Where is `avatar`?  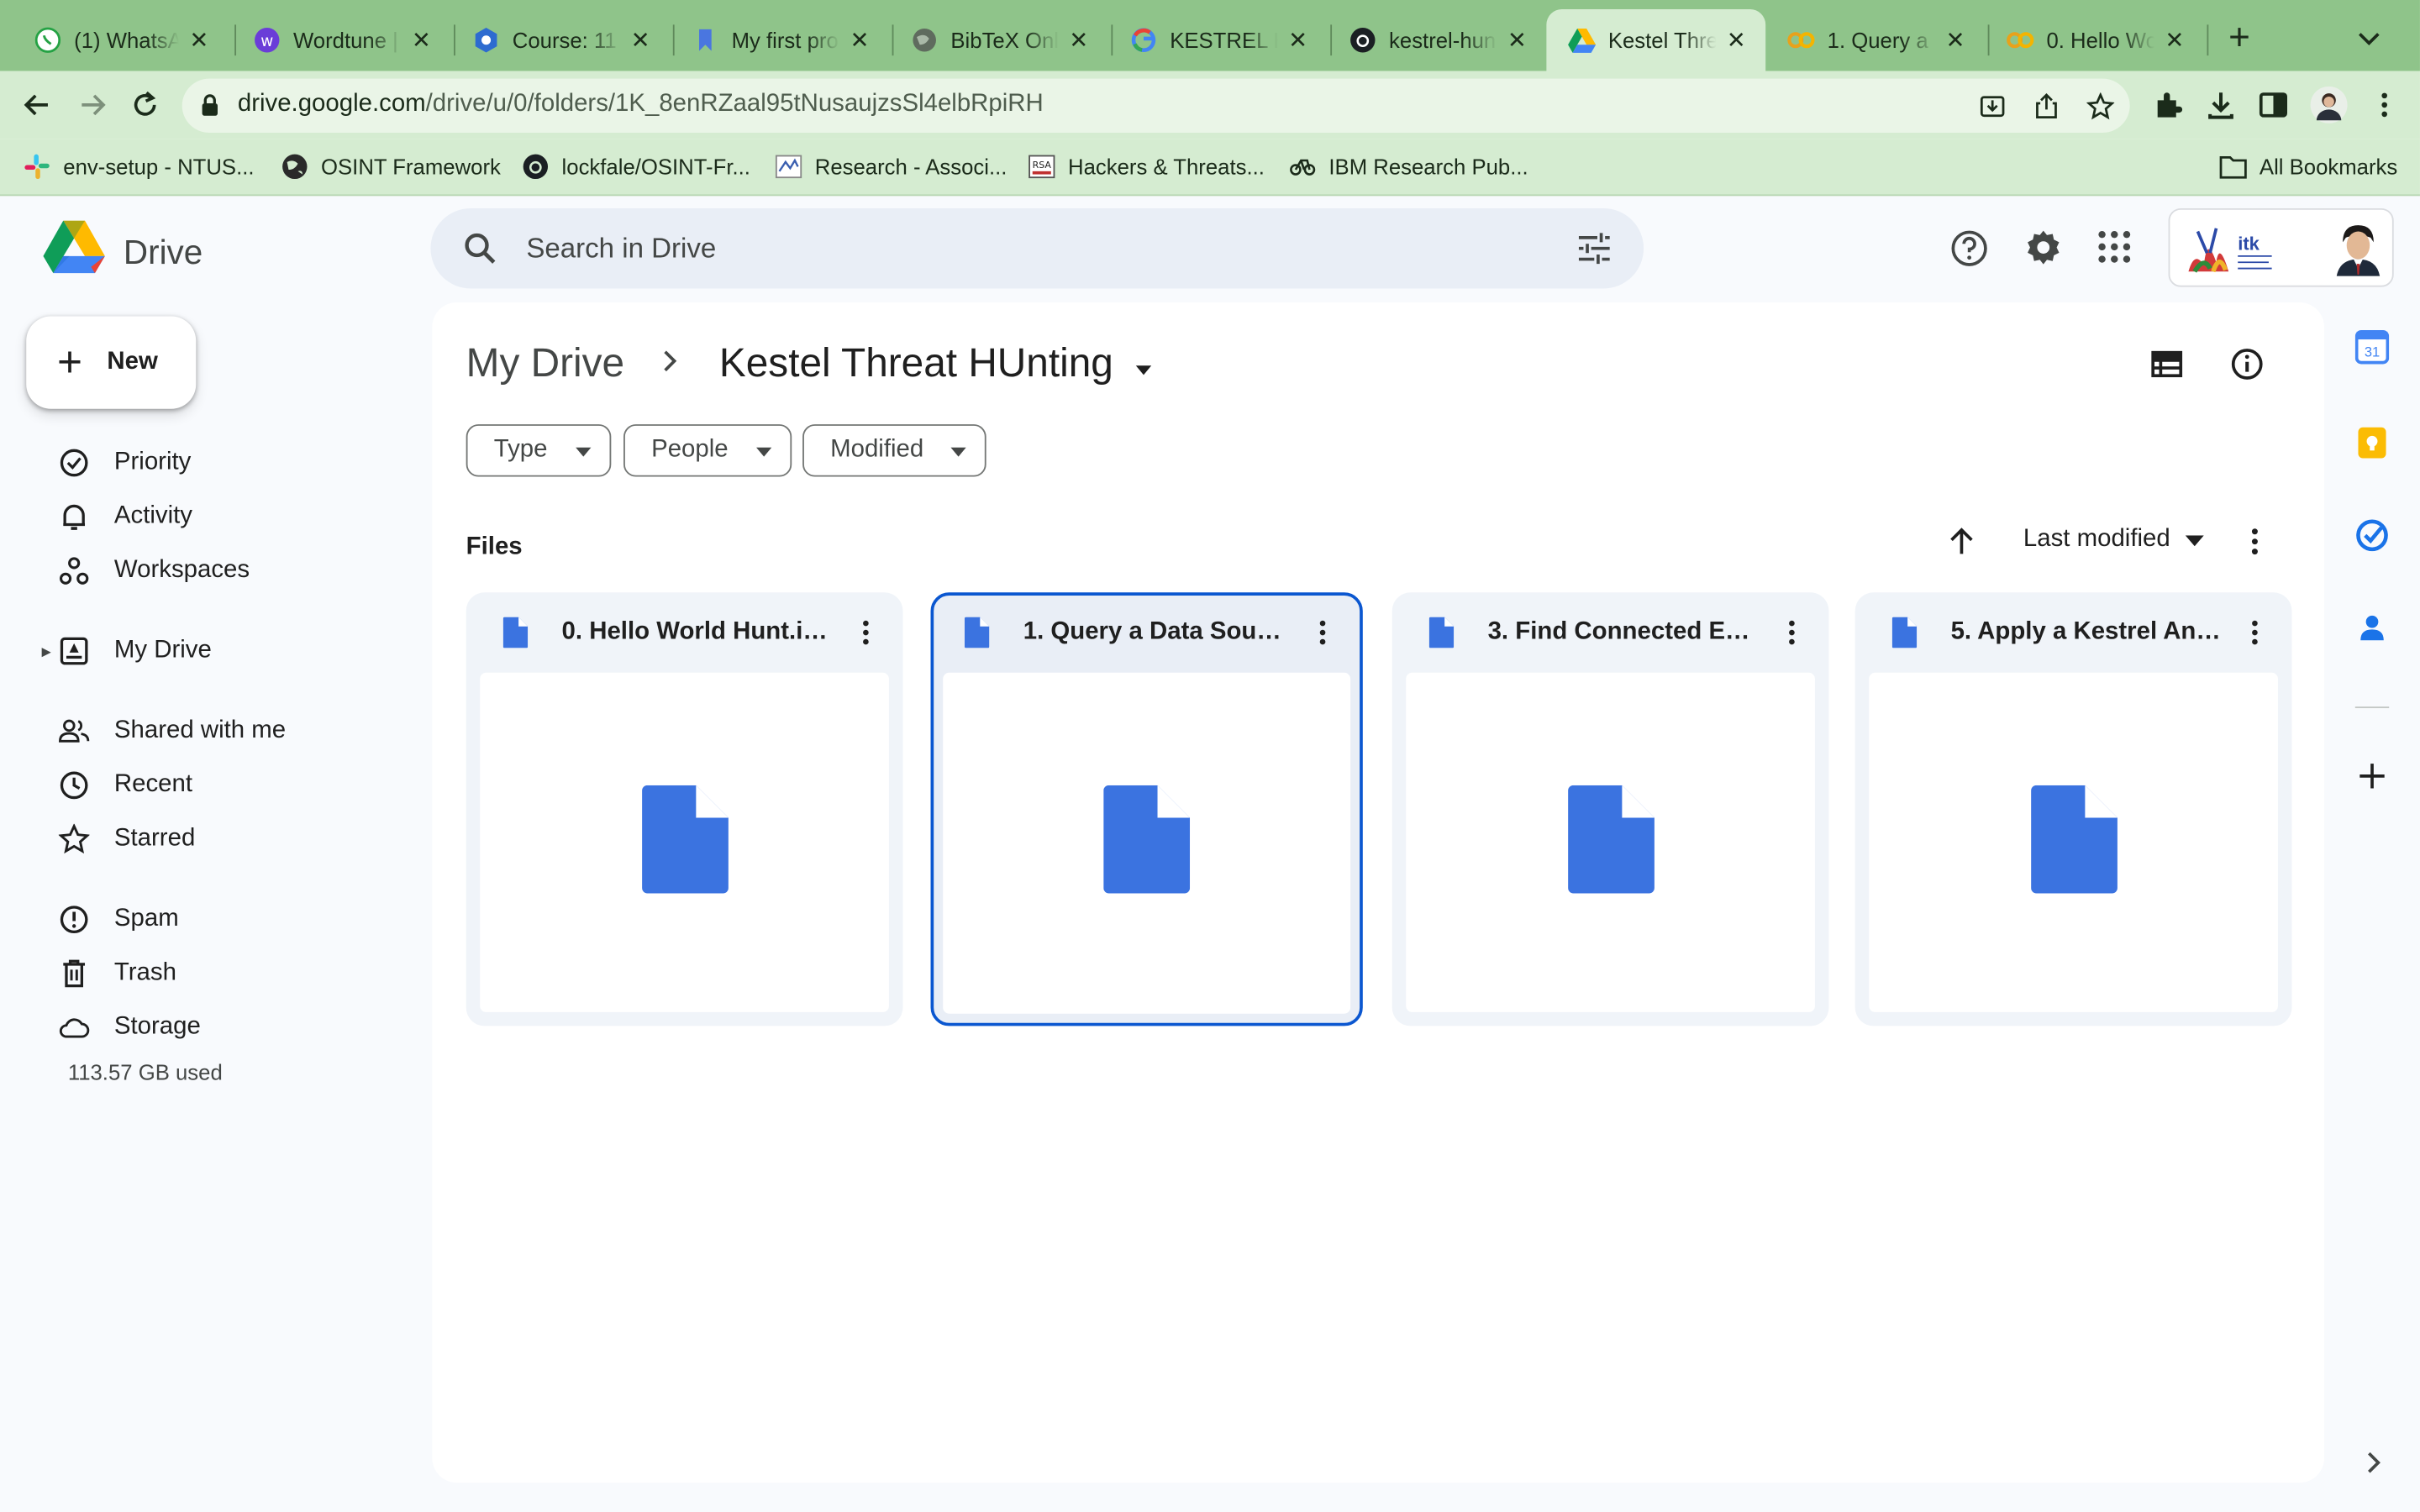
avatar is located at coordinates (2358, 252).